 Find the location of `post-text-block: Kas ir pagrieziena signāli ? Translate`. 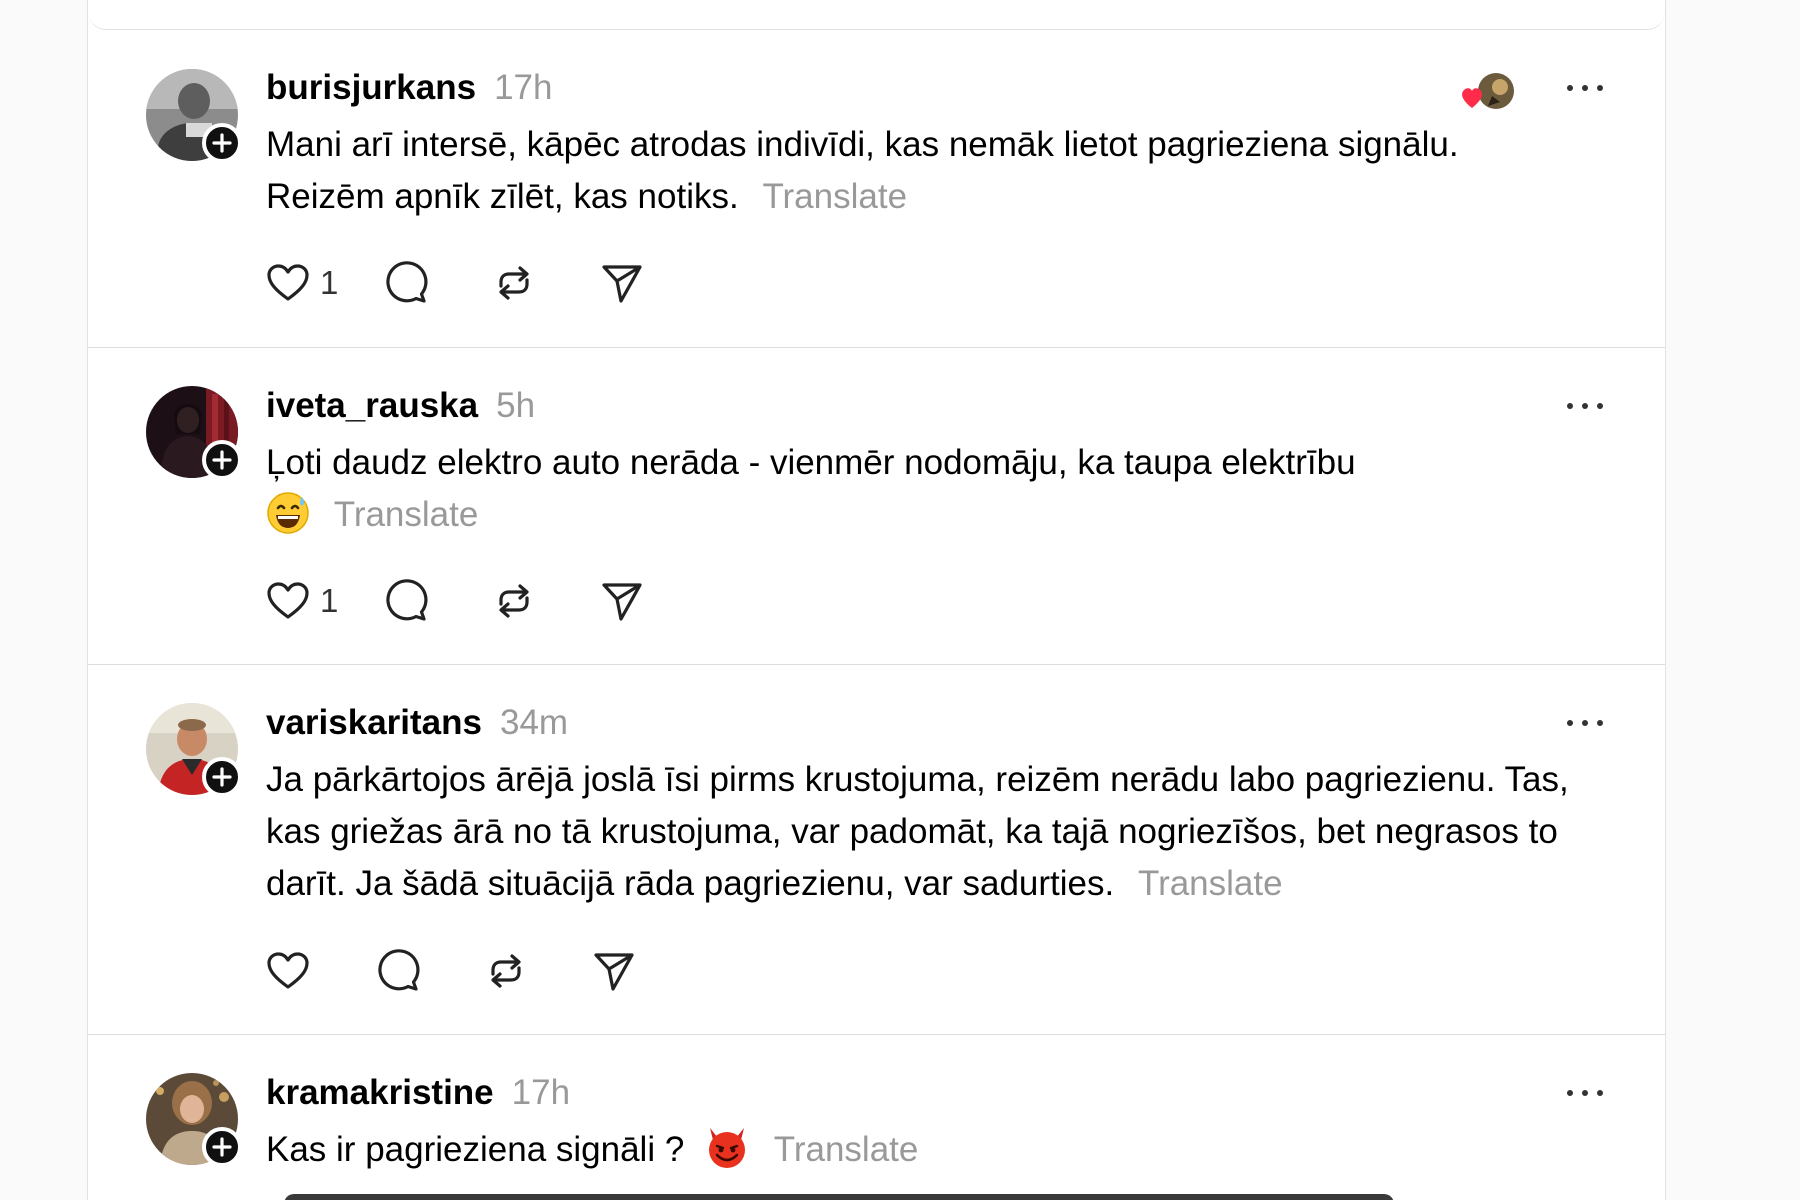

post-text-block: Kas ir pagrieziena signāli ? Translate is located at coordinates (916, 1154).